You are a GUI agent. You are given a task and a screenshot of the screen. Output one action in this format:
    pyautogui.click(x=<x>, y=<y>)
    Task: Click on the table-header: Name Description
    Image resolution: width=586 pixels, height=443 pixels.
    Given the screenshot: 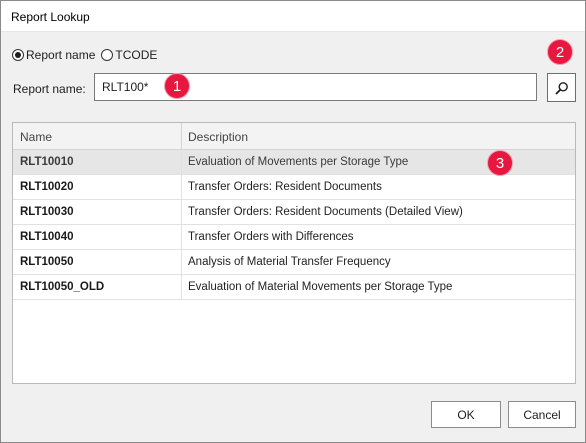 What is the action you would take?
    pyautogui.click(x=294, y=136)
    